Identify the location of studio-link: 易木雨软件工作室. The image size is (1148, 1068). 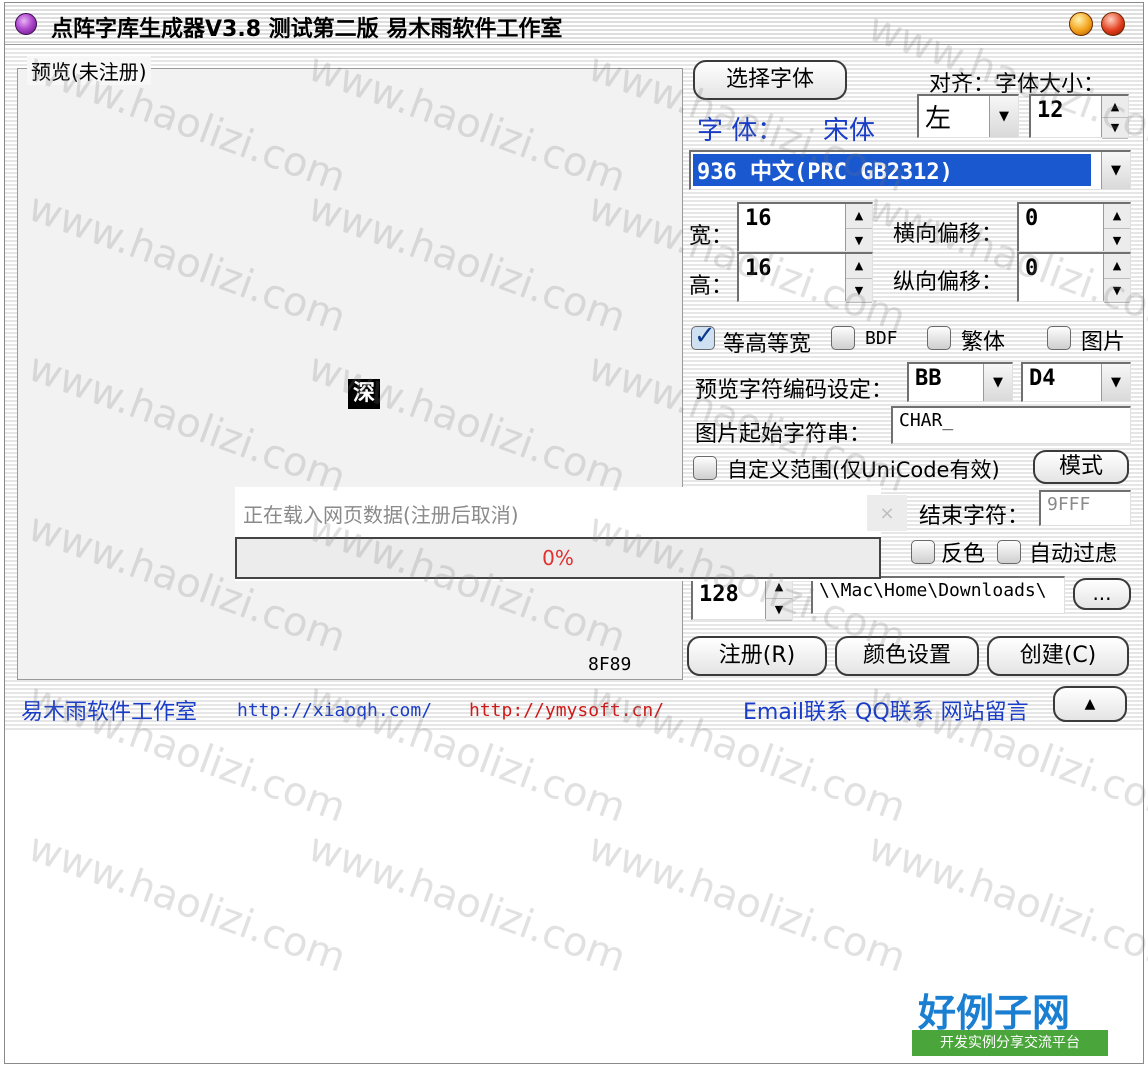
(109, 710).